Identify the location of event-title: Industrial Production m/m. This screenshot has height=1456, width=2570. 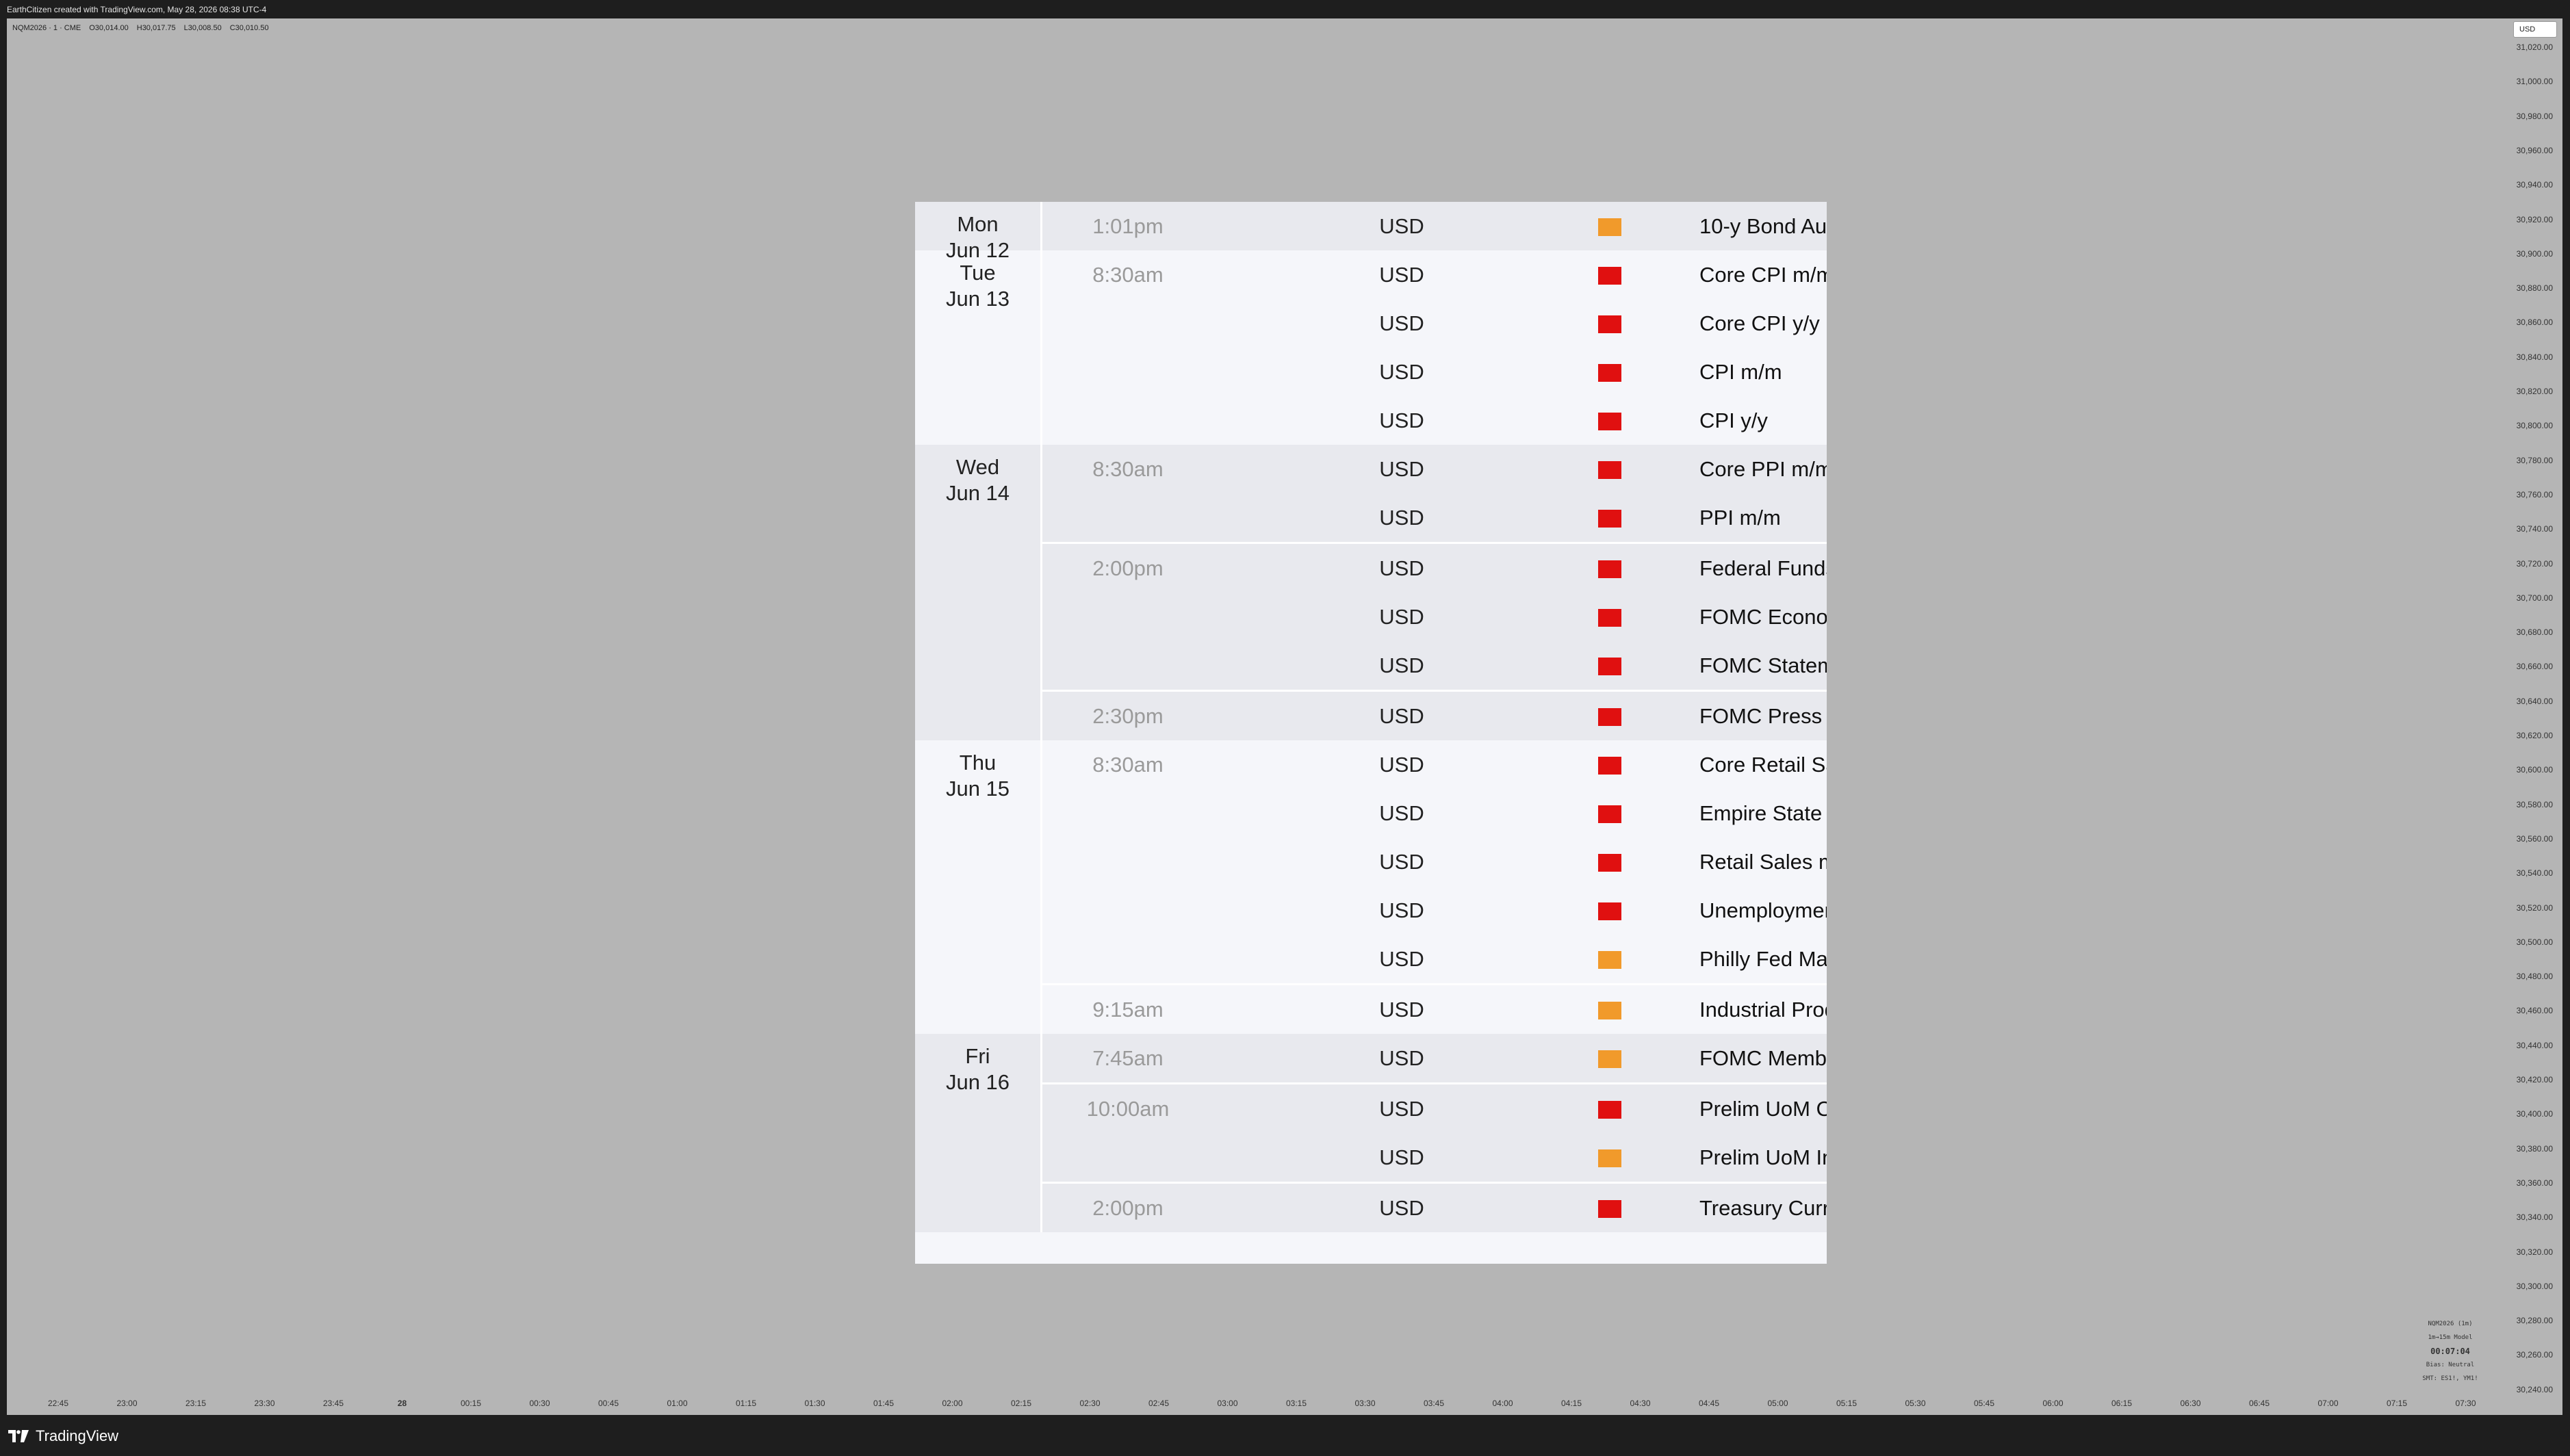
(1763, 1010).